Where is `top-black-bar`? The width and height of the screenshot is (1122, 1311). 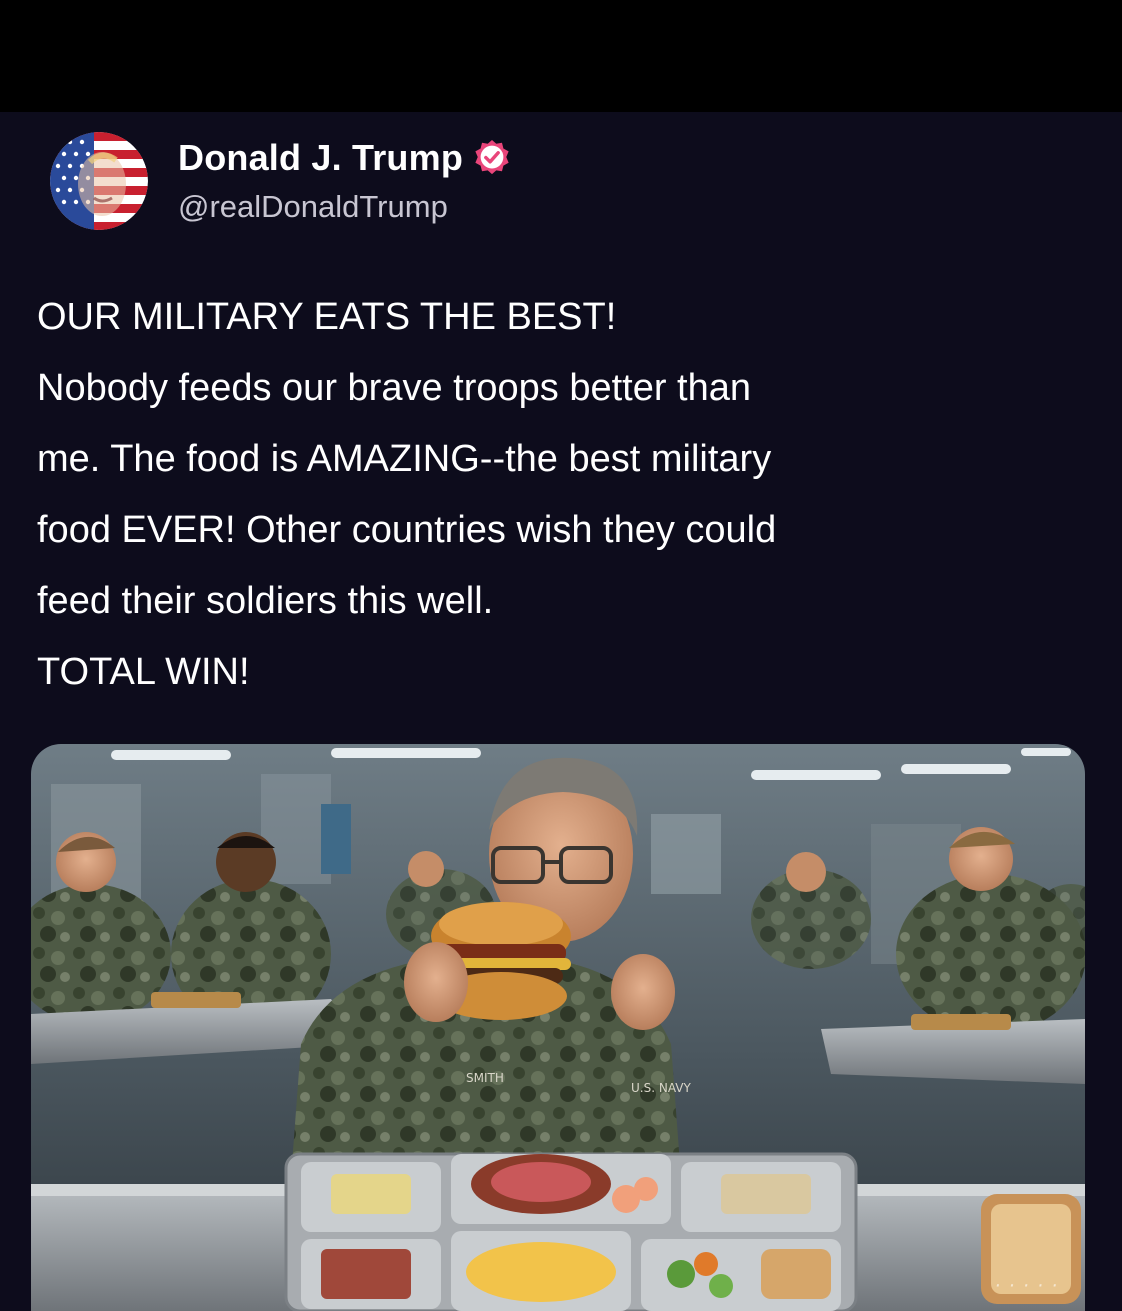
top-black-bar is located at coordinates (561, 56).